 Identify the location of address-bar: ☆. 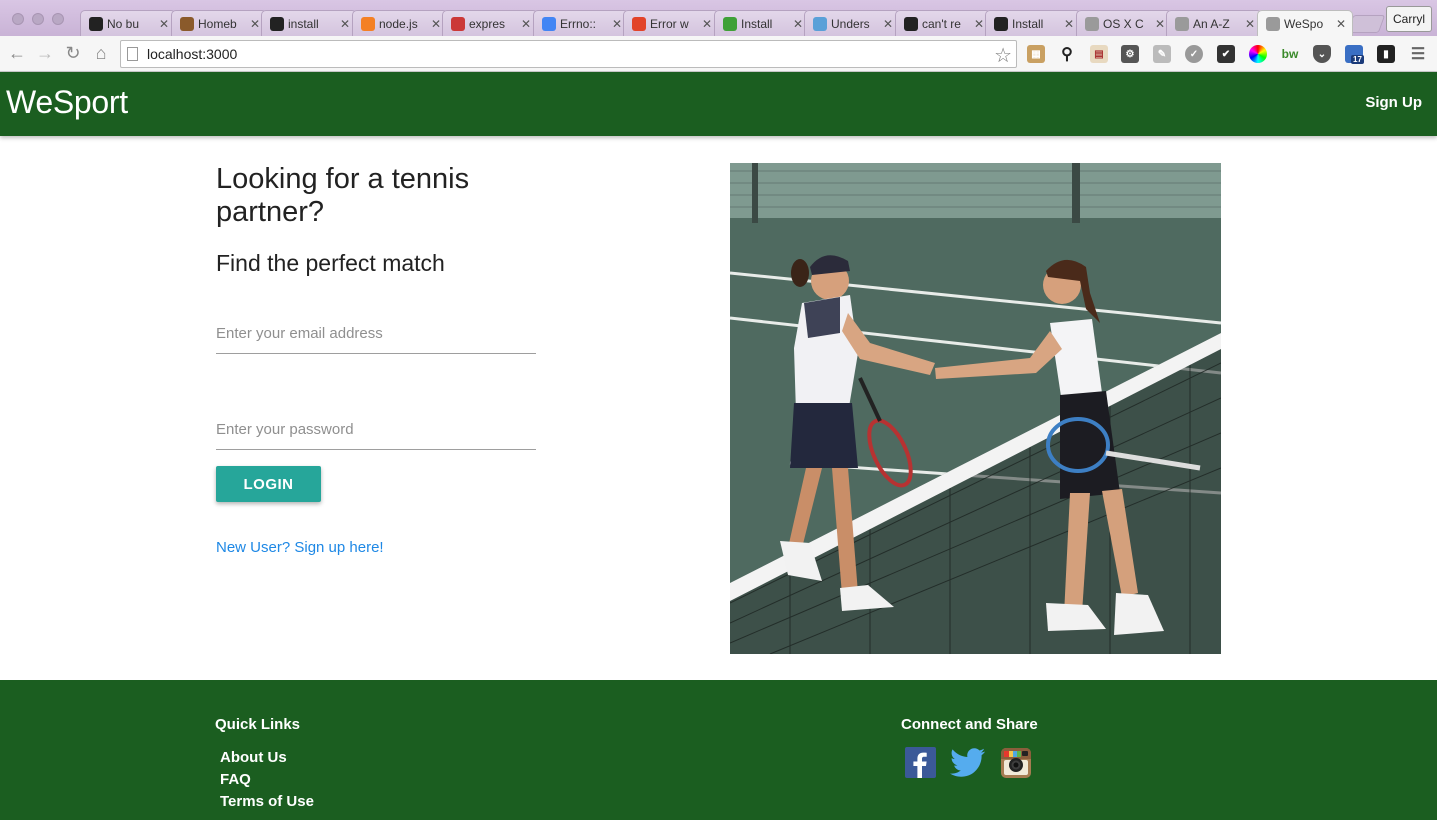
(568, 54).